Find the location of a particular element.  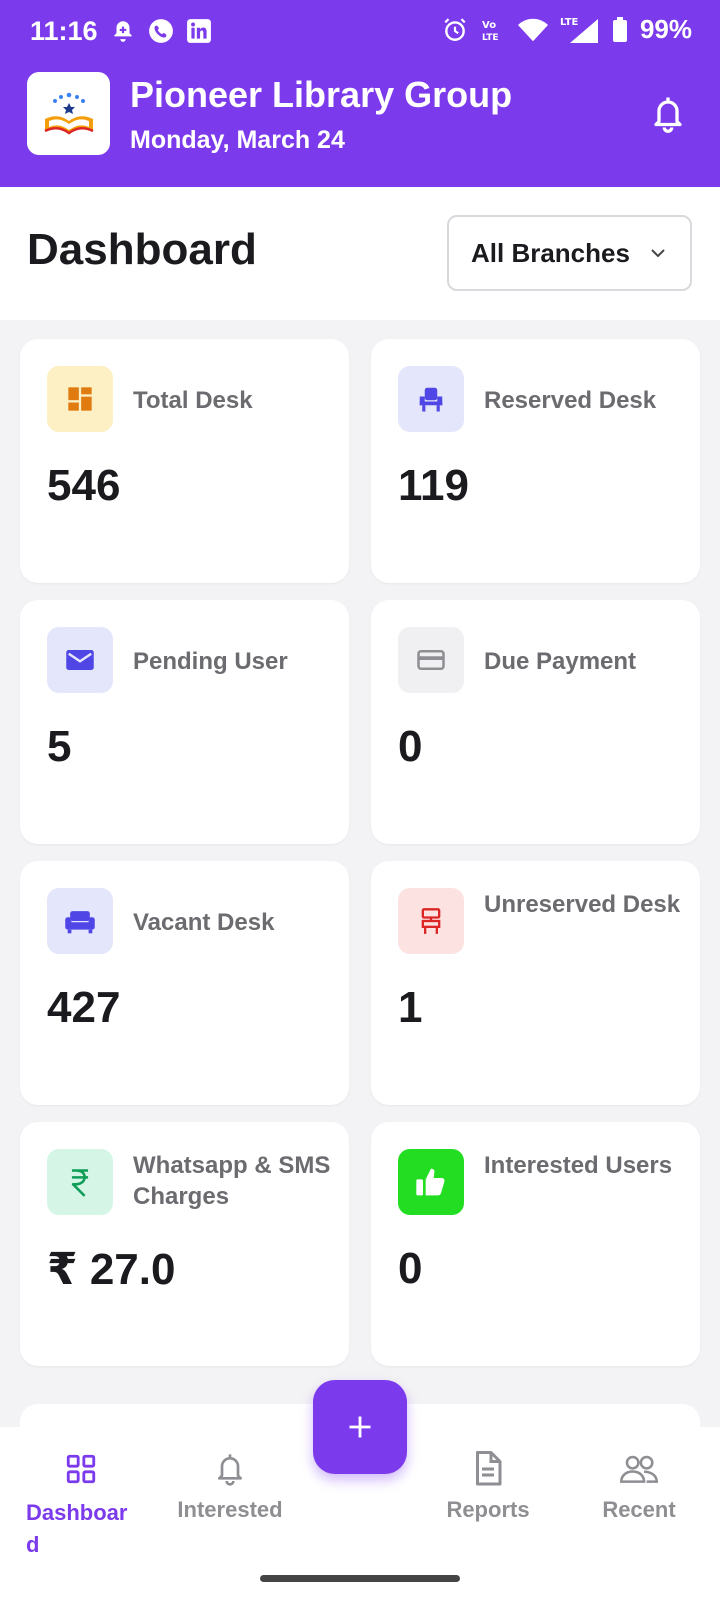

nav-item-recent: Recent is located at coordinates (639, 1486).